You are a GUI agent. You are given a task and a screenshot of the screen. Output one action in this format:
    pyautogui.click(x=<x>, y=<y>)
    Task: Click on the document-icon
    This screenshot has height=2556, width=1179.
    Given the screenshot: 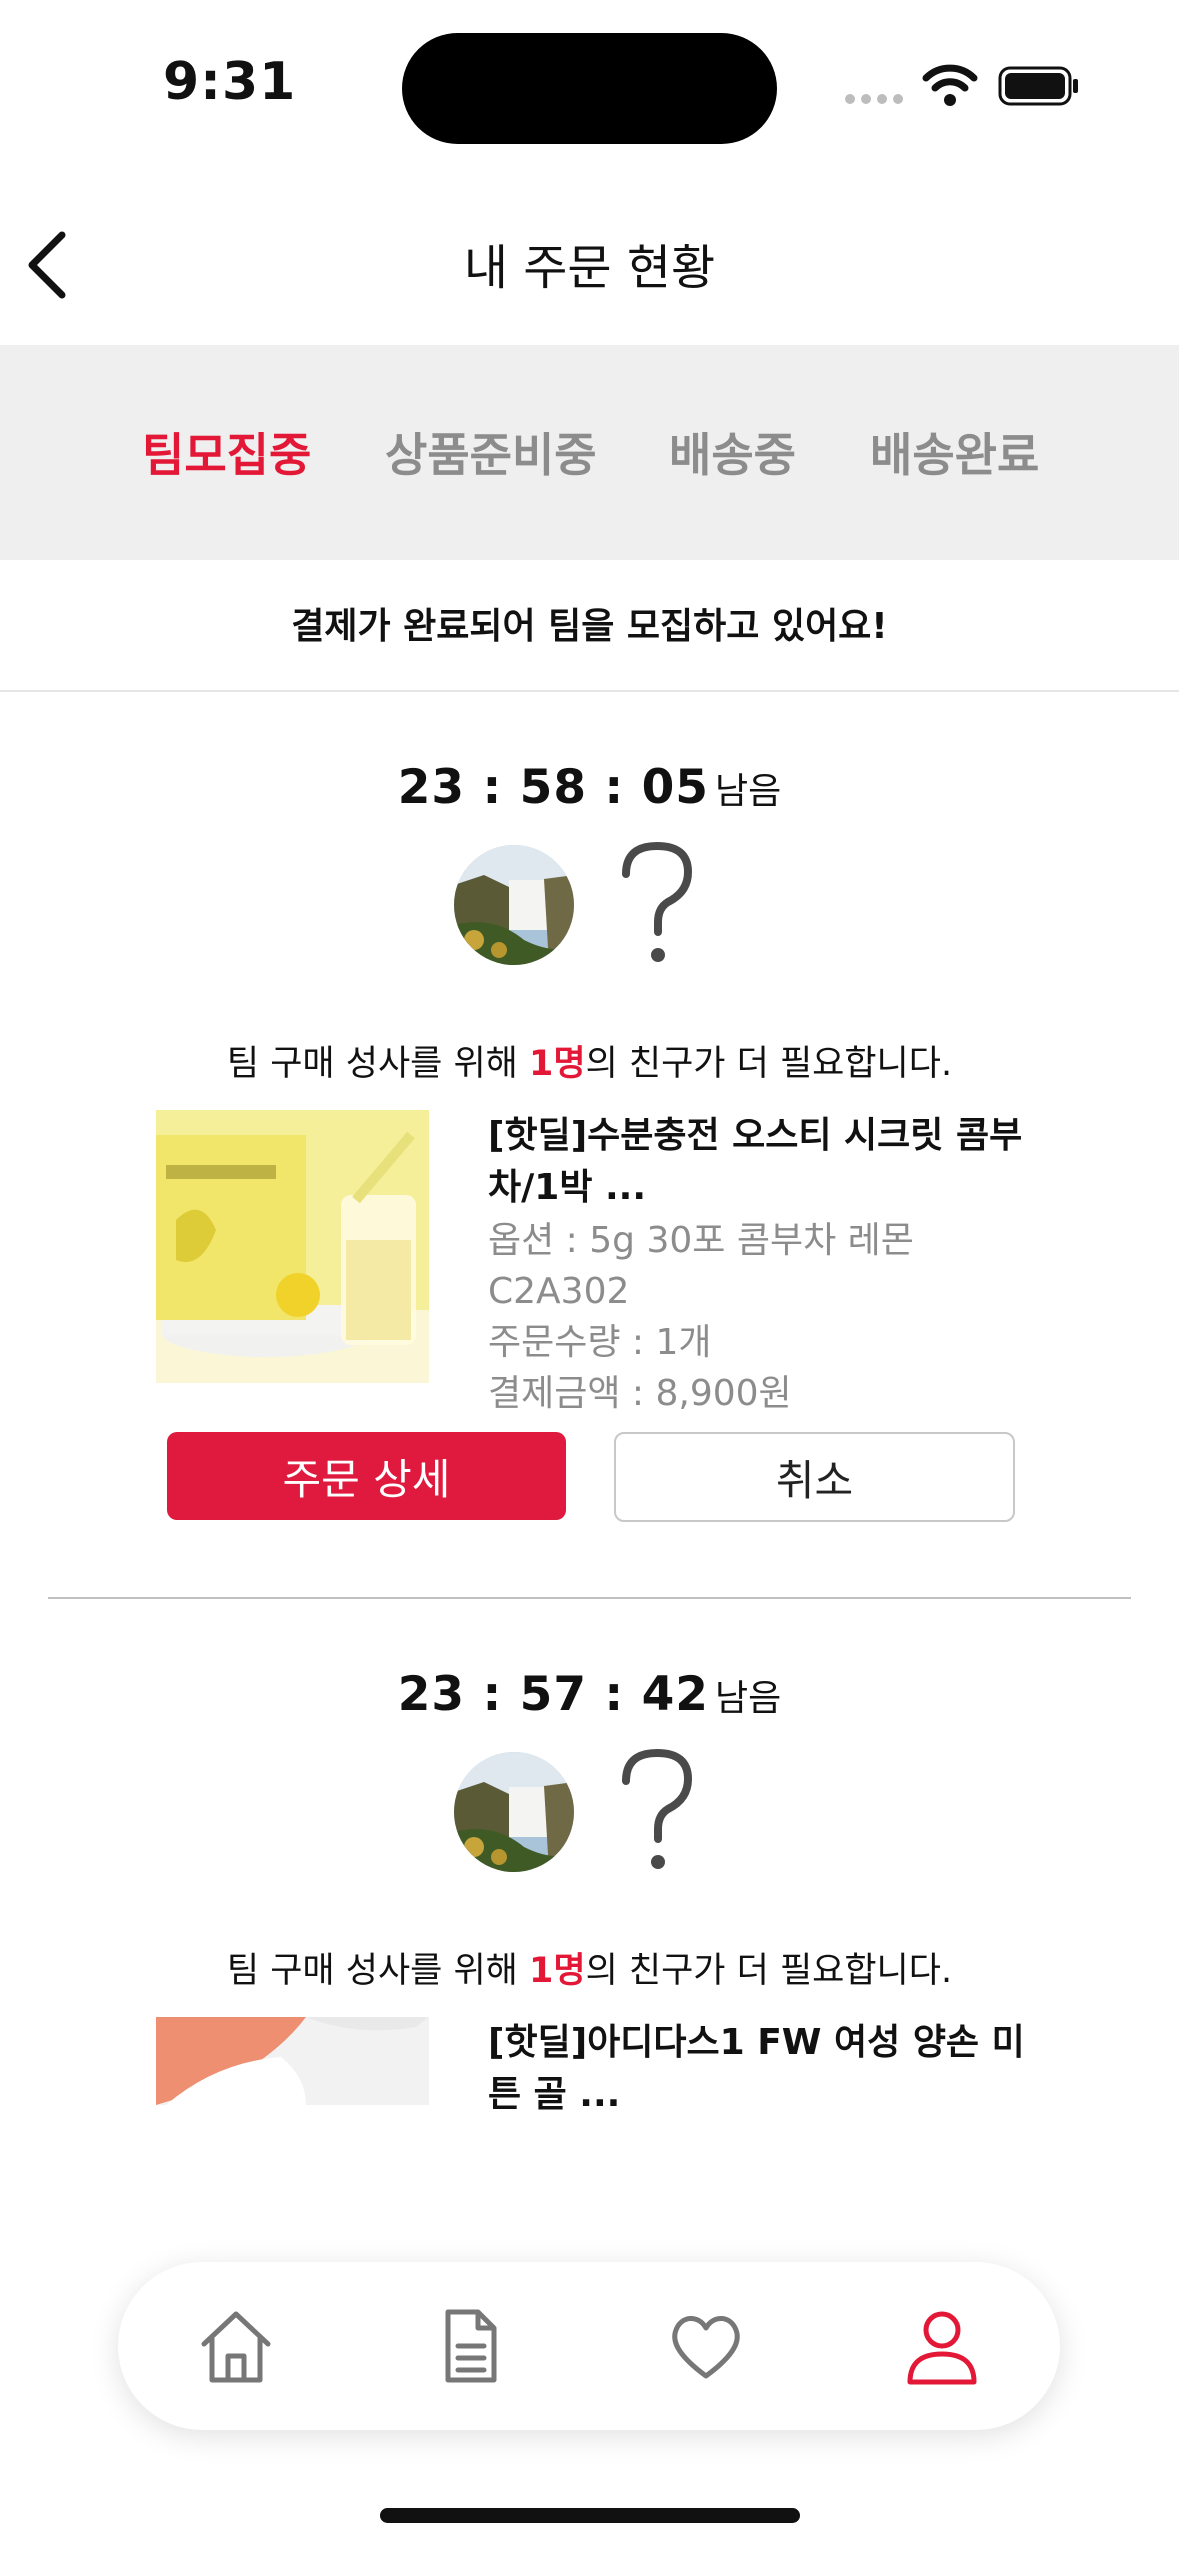 What is the action you would take?
    pyautogui.click(x=470, y=2346)
    